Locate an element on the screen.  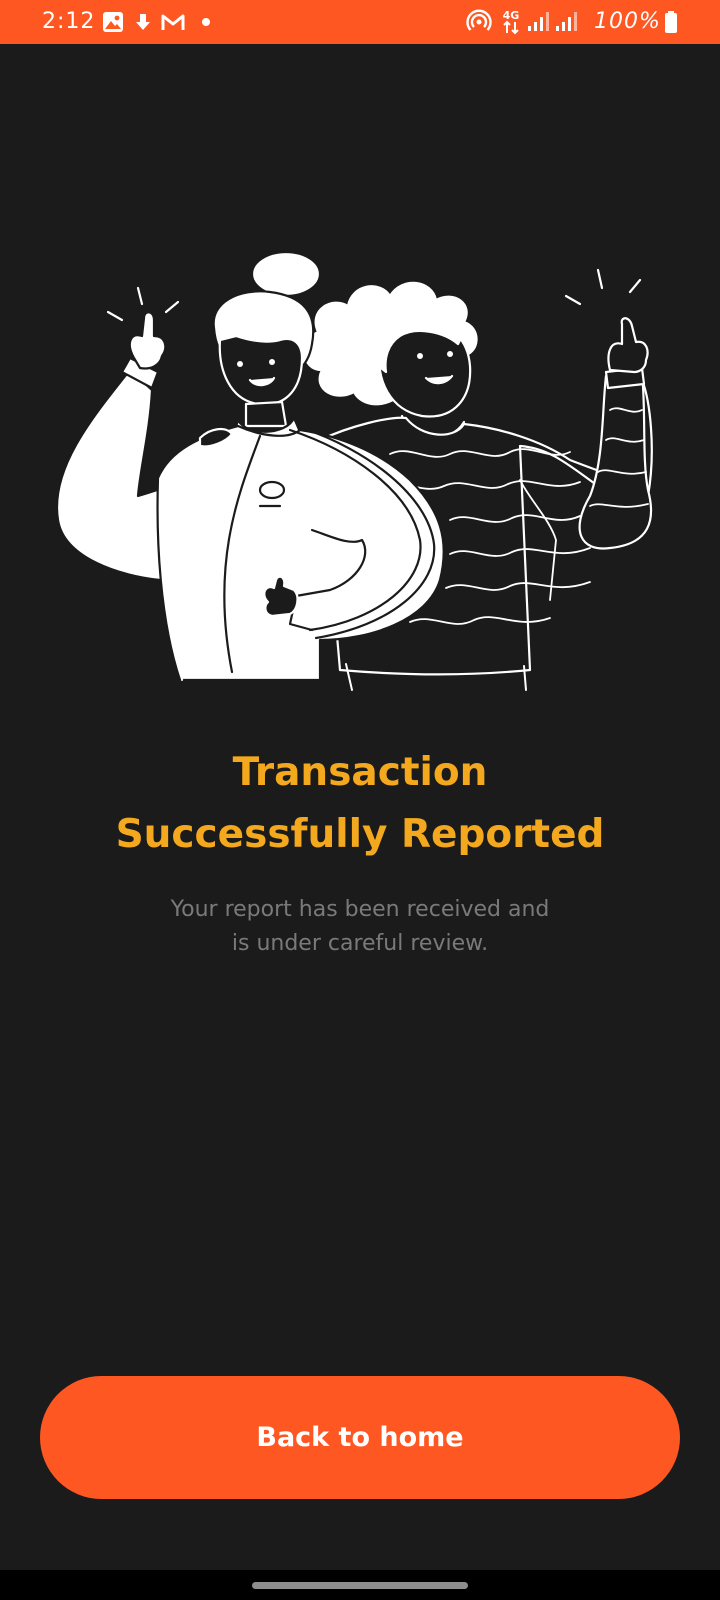
hotspot-icon is located at coordinates (479, 22).